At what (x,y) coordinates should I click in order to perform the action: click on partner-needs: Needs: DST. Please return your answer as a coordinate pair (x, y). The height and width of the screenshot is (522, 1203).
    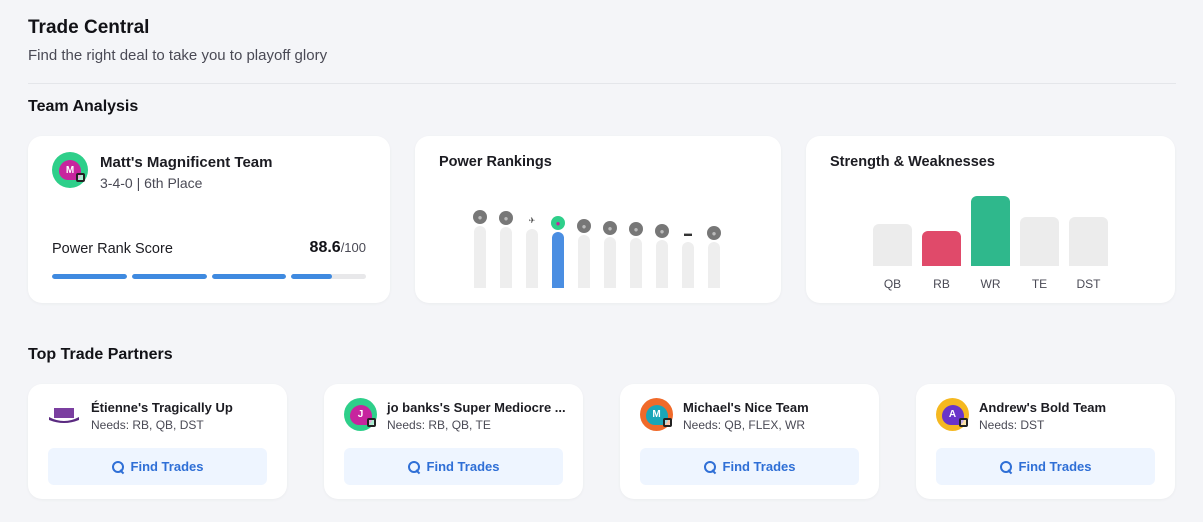
    Looking at the image, I should click on (1012, 425).